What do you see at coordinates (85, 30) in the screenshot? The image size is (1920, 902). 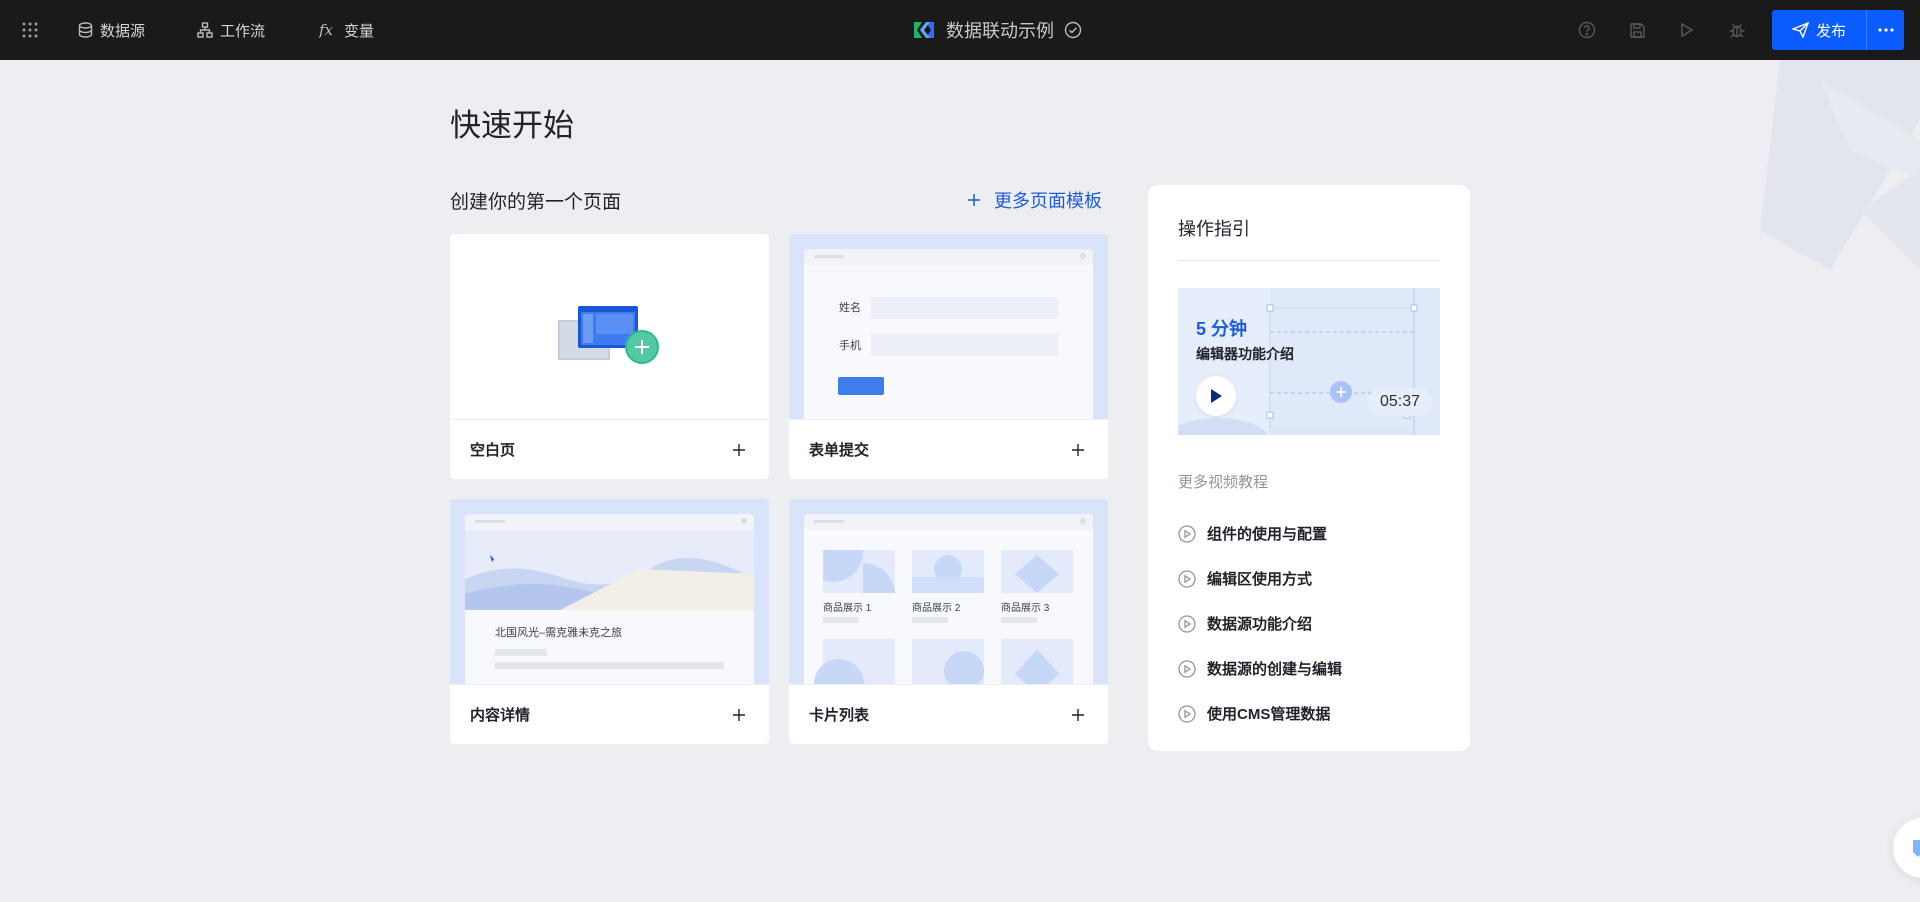 I see `database-icon` at bounding box center [85, 30].